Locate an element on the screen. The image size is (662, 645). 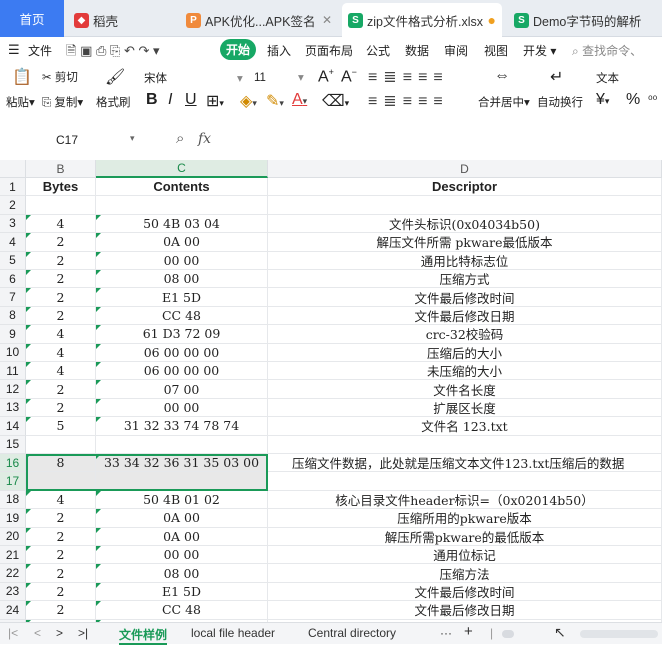
tab-demo-bytecode: S Demo字节码的解析 is located at coordinates (585, 20).